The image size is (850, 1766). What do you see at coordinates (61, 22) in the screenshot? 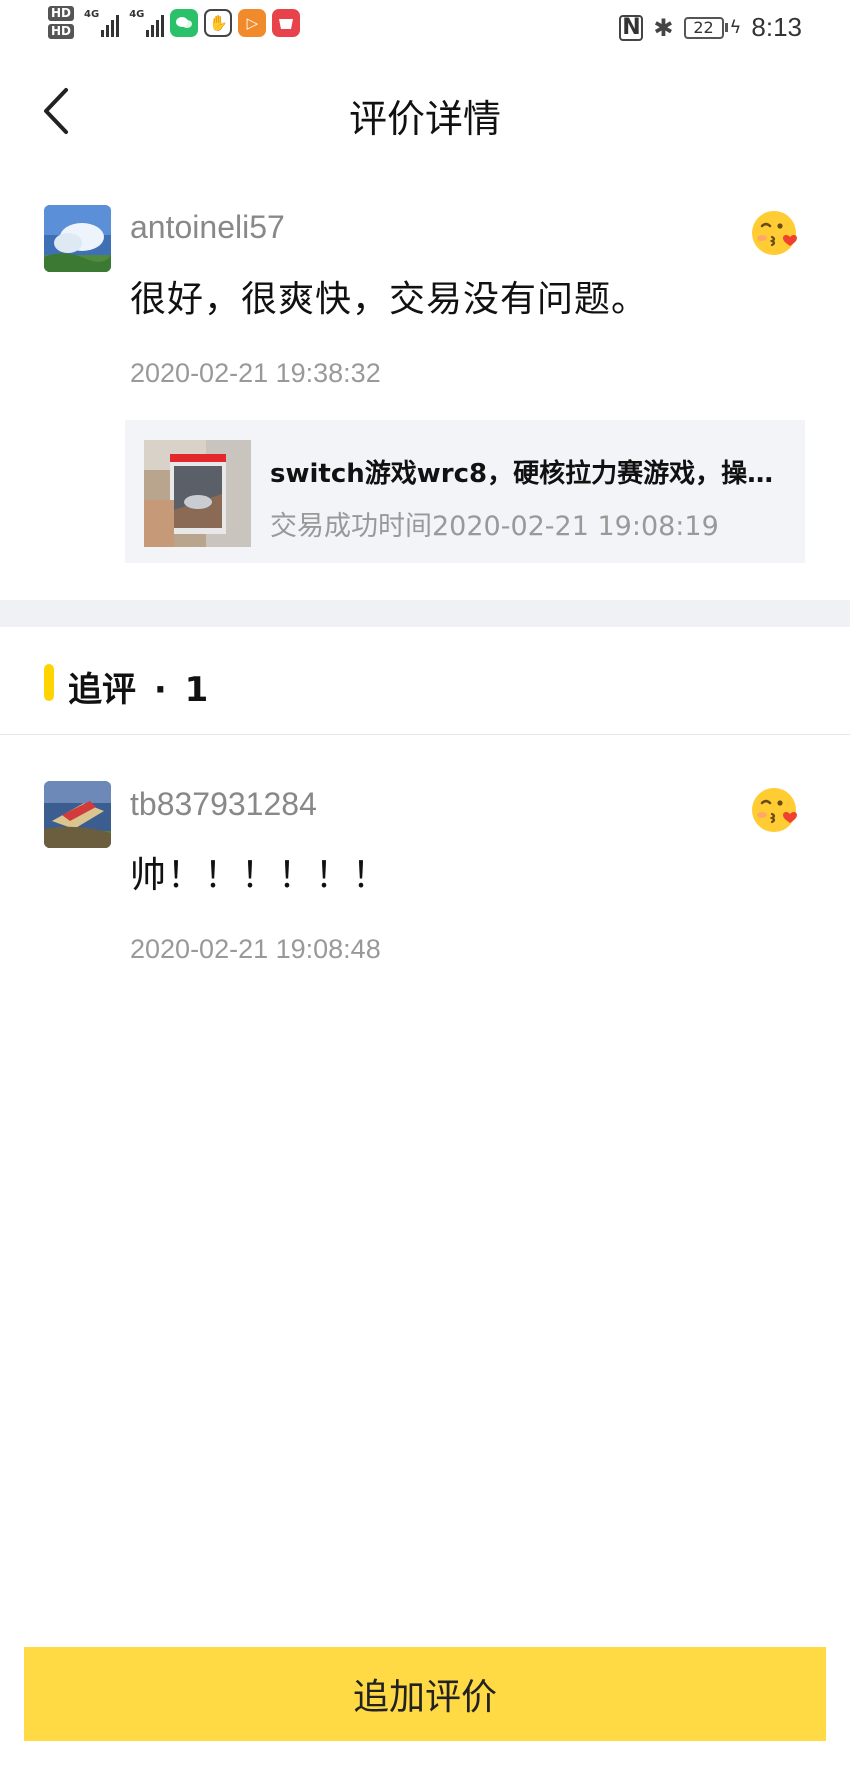
I see `hd-indicators: HD HD` at bounding box center [61, 22].